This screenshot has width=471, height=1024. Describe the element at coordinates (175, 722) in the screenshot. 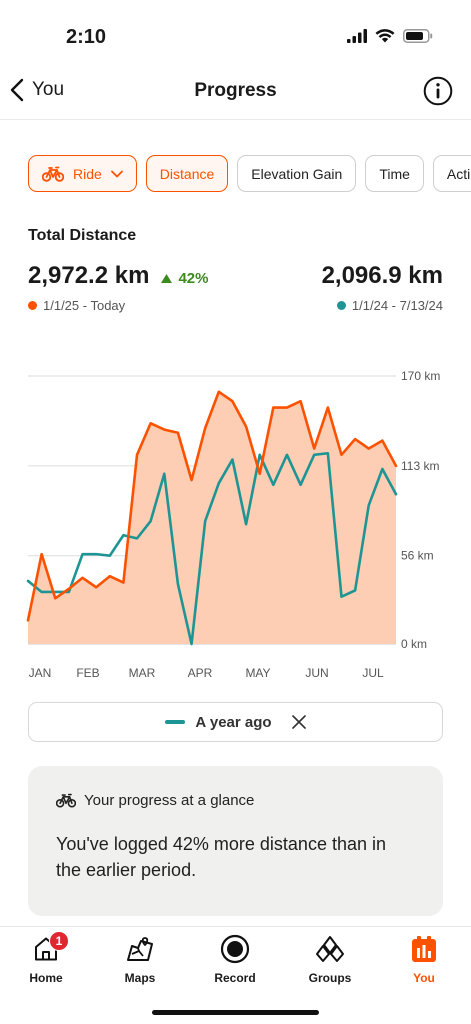

I see `legend-swatch` at that location.